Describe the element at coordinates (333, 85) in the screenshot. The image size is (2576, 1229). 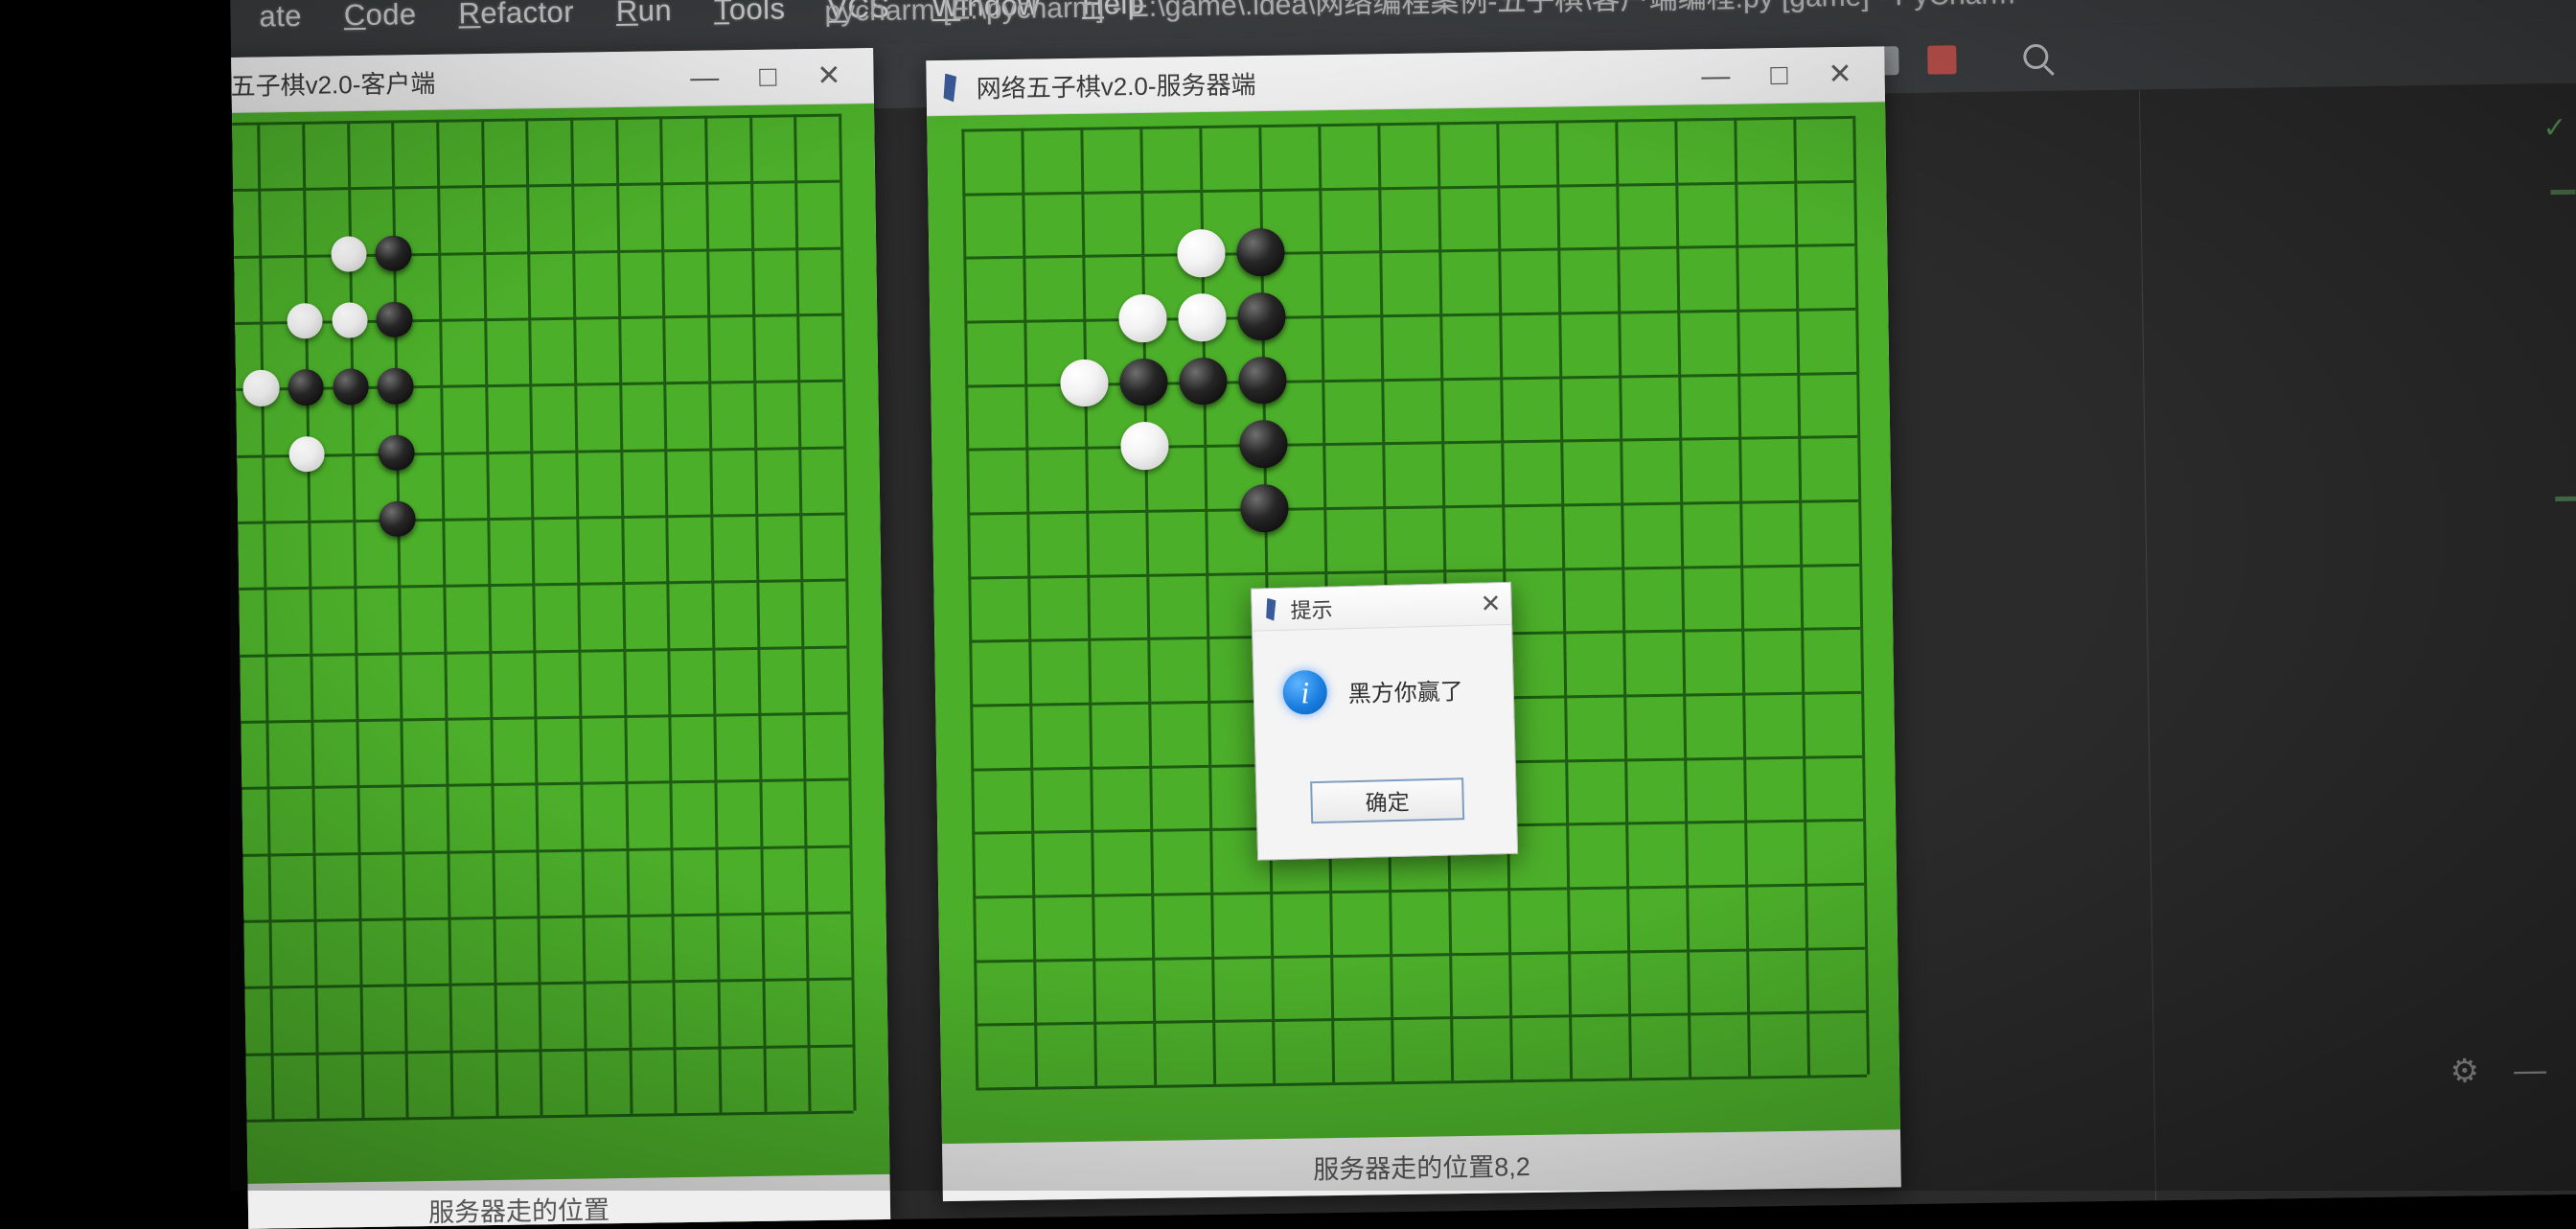
I see `client-window-title: 网络五子棋v2.0-客户端` at that location.